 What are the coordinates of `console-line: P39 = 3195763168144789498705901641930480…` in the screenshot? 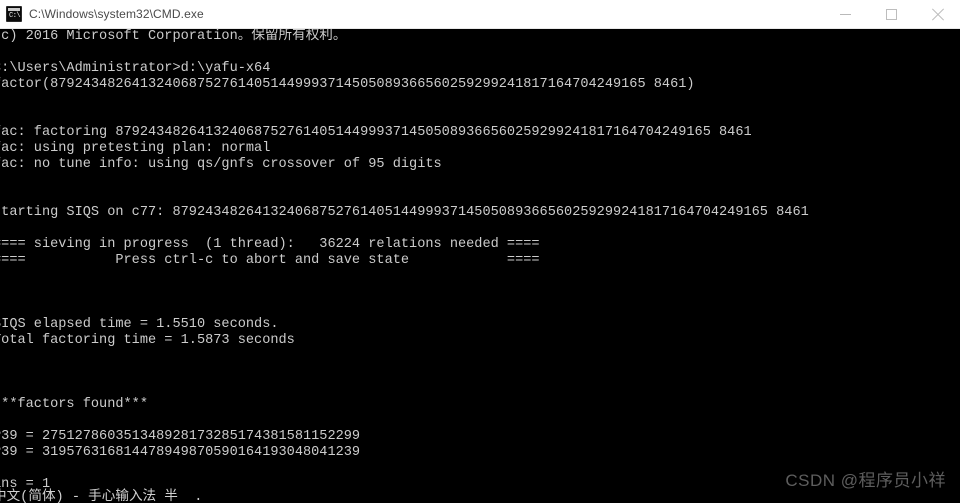 It's located at (180, 452).